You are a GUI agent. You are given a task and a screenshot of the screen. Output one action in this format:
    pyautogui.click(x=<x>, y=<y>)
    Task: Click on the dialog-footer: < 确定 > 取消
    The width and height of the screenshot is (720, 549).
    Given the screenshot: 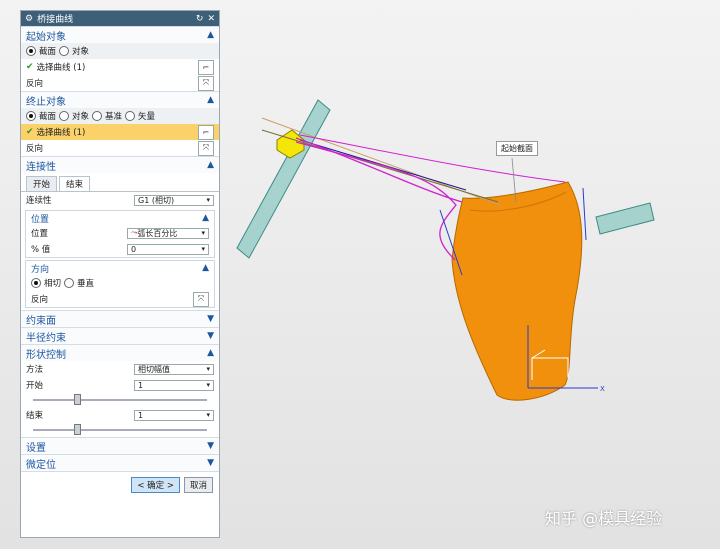 What is the action you would take?
    pyautogui.click(x=120, y=484)
    